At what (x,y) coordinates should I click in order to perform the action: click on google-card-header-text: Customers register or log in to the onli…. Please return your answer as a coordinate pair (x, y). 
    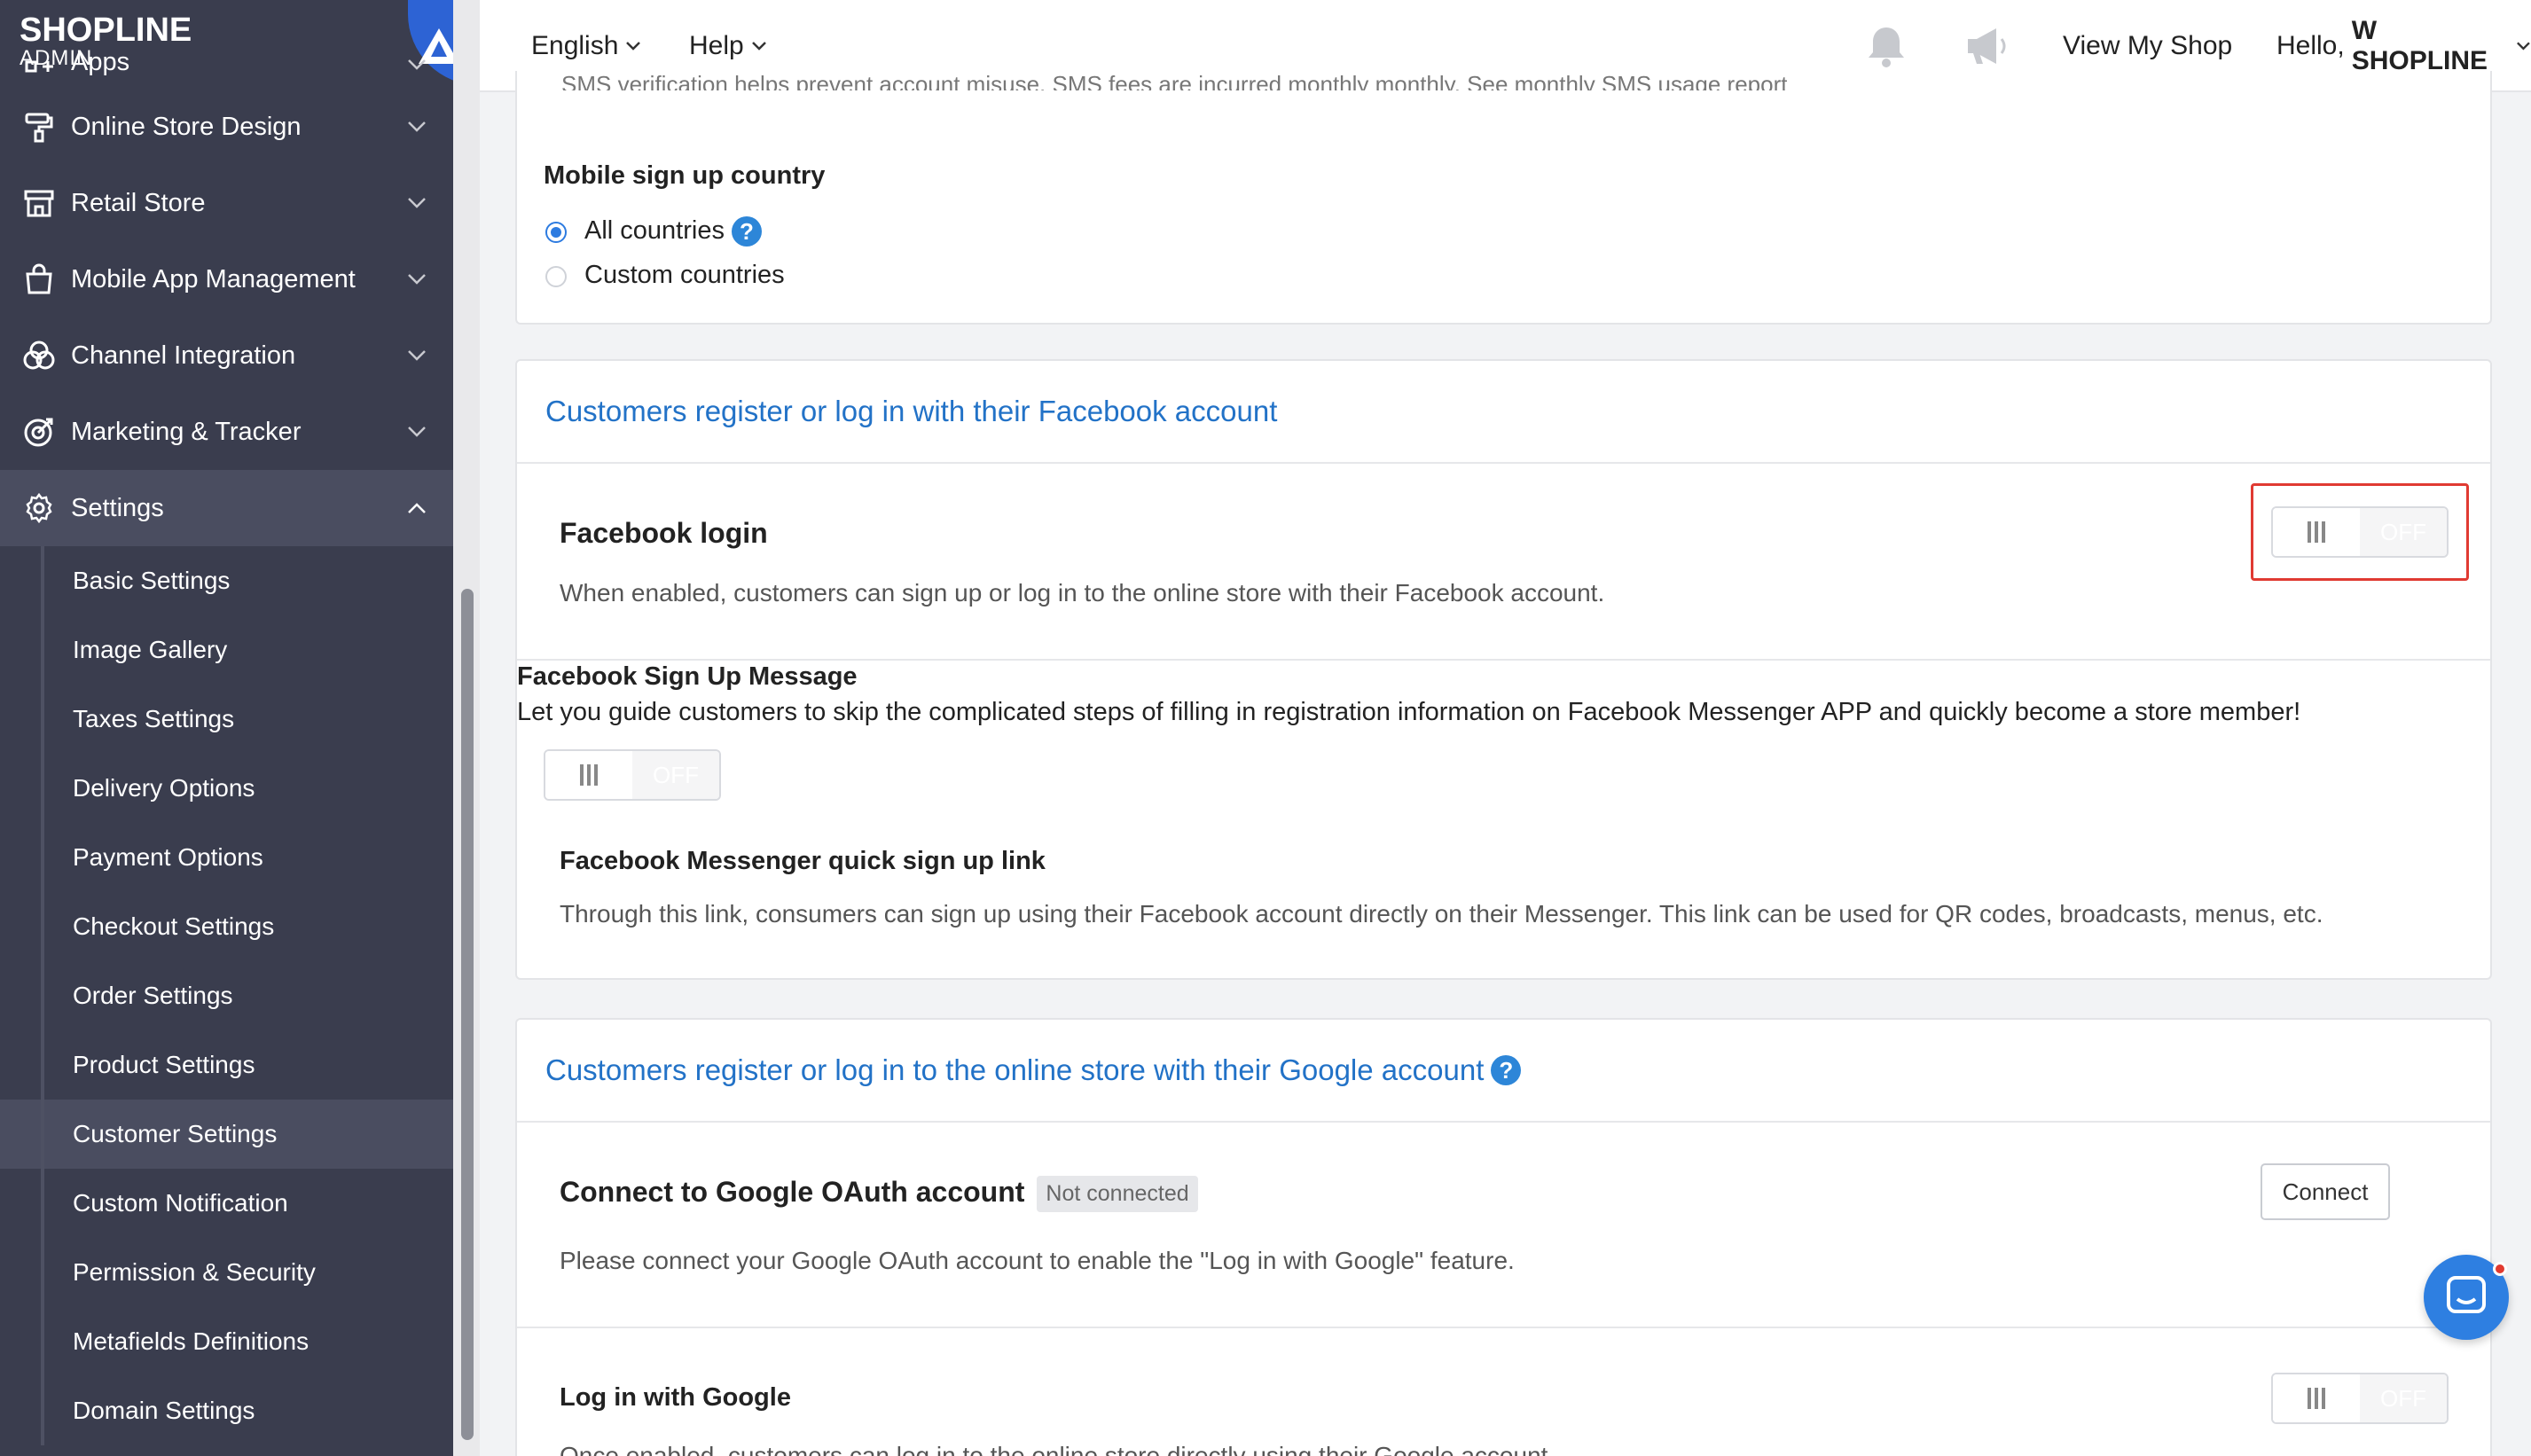
    Looking at the image, I should click on (1015, 1069).